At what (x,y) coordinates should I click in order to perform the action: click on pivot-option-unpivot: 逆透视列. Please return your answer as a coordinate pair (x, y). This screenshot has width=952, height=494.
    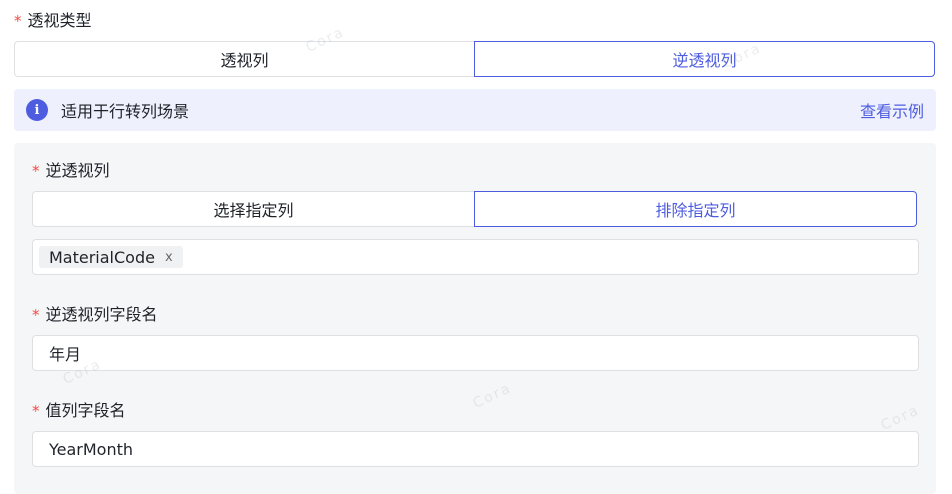
    Looking at the image, I should click on (704, 59).